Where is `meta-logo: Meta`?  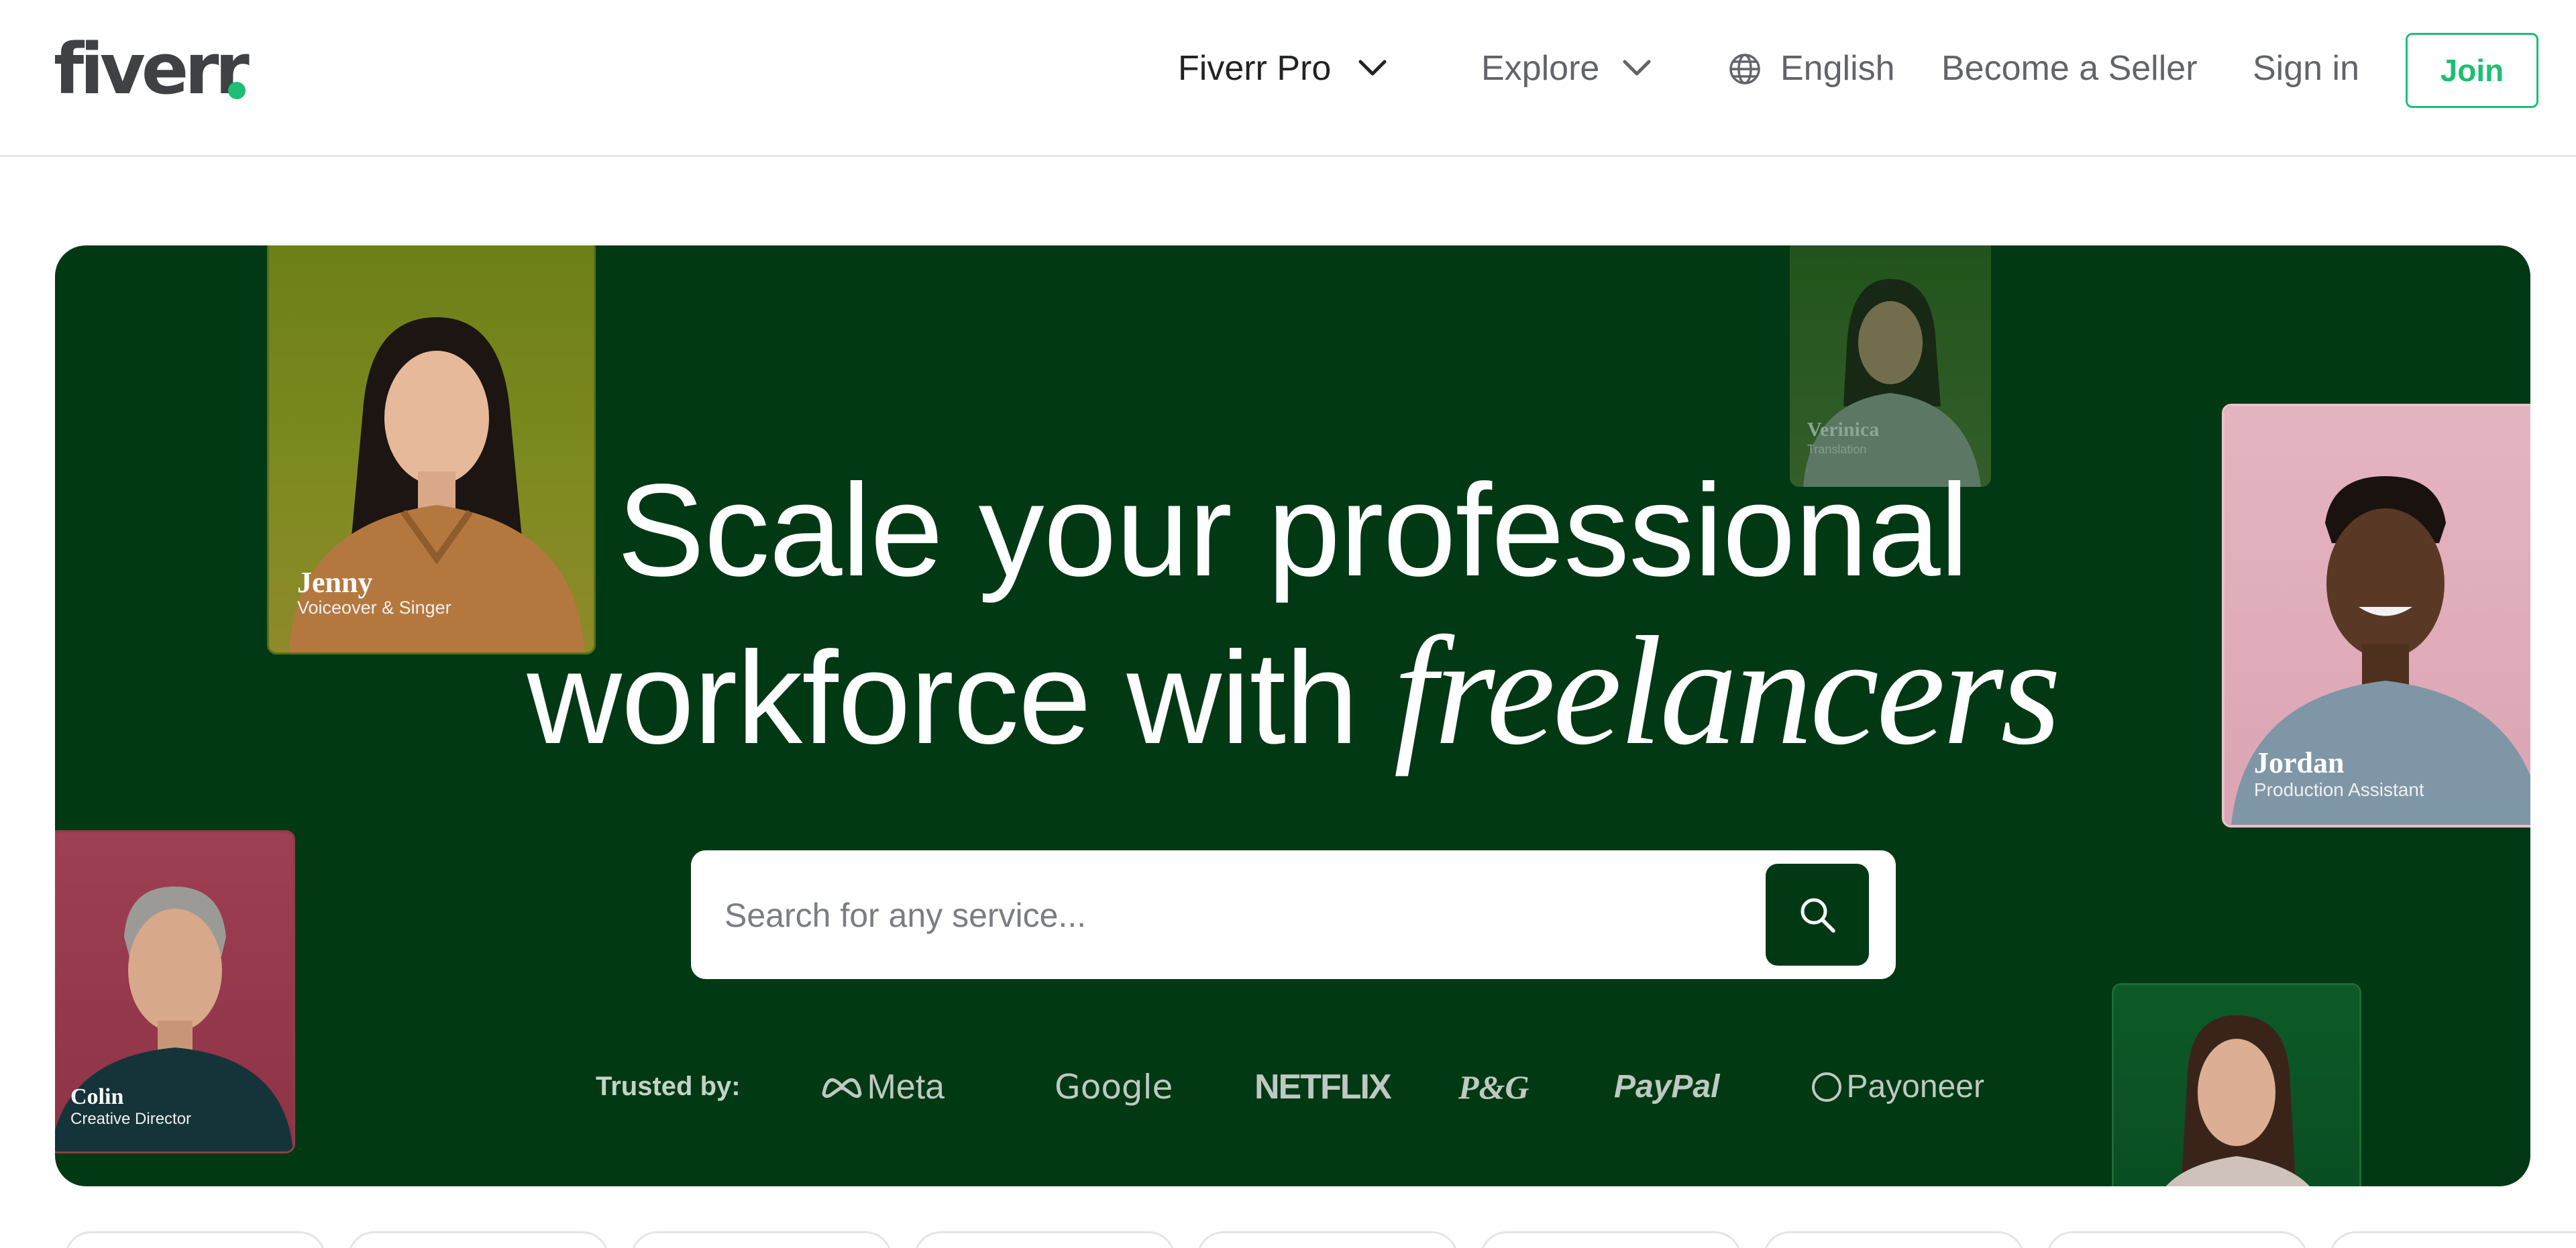
meta-logo: Meta is located at coordinates (882, 1087).